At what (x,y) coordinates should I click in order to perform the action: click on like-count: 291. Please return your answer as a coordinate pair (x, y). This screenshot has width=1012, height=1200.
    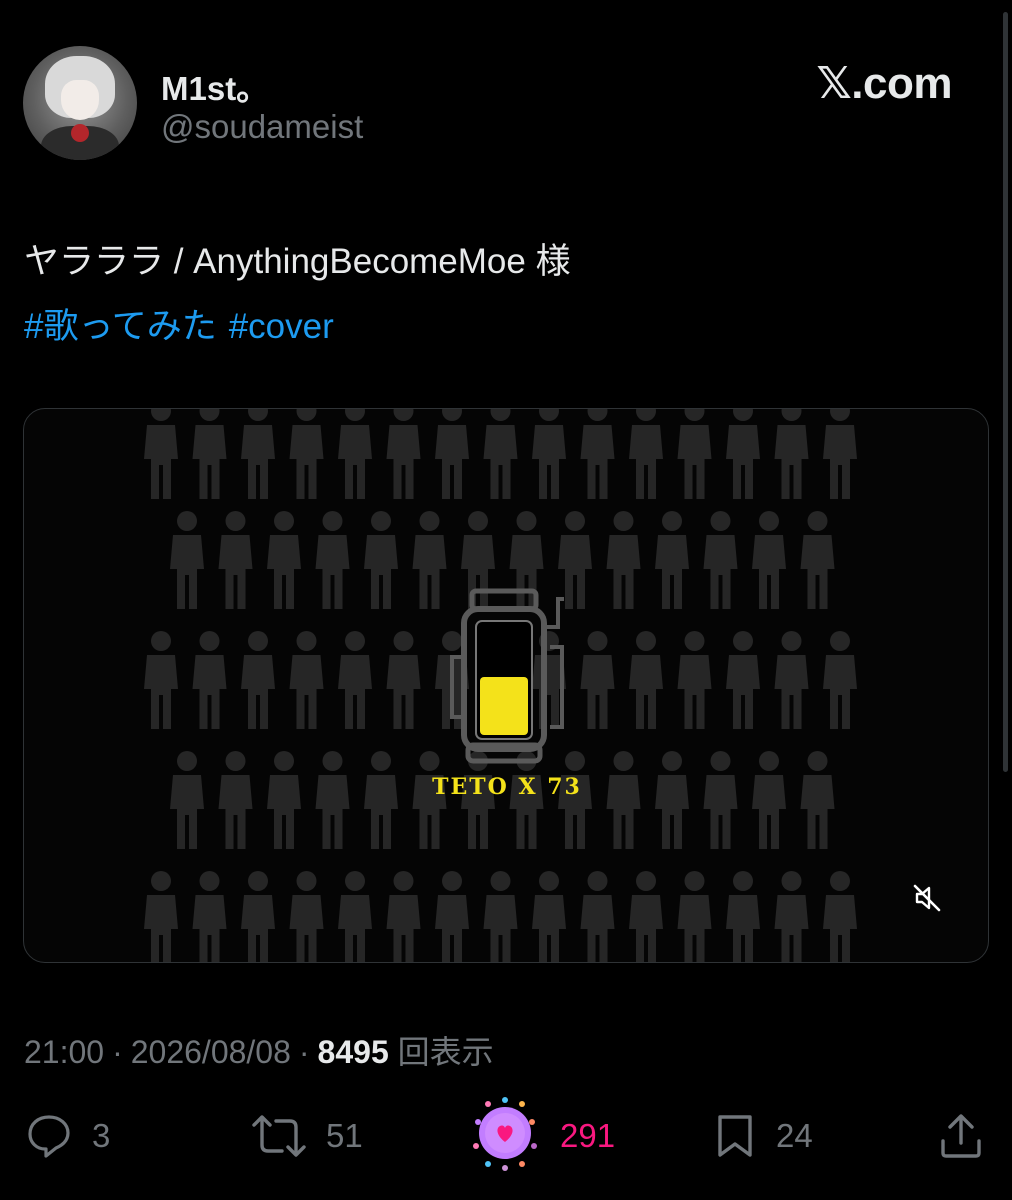
    Looking at the image, I should click on (588, 1135).